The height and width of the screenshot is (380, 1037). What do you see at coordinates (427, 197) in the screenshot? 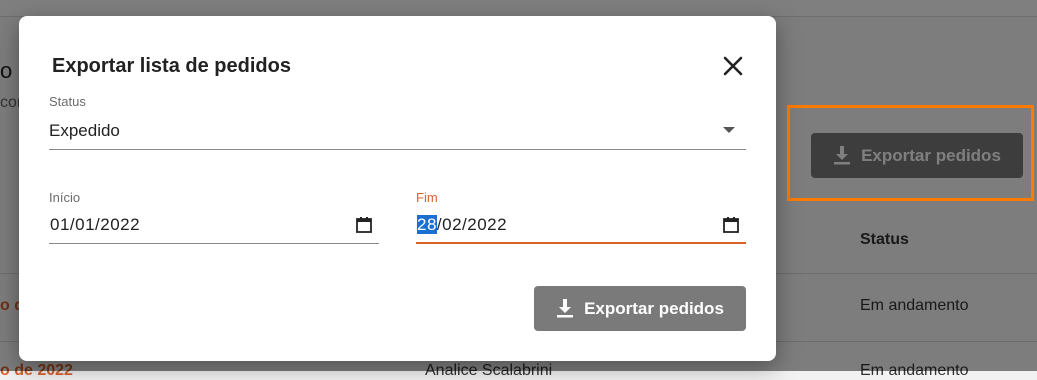
I see `end-date-label: Fim` at bounding box center [427, 197].